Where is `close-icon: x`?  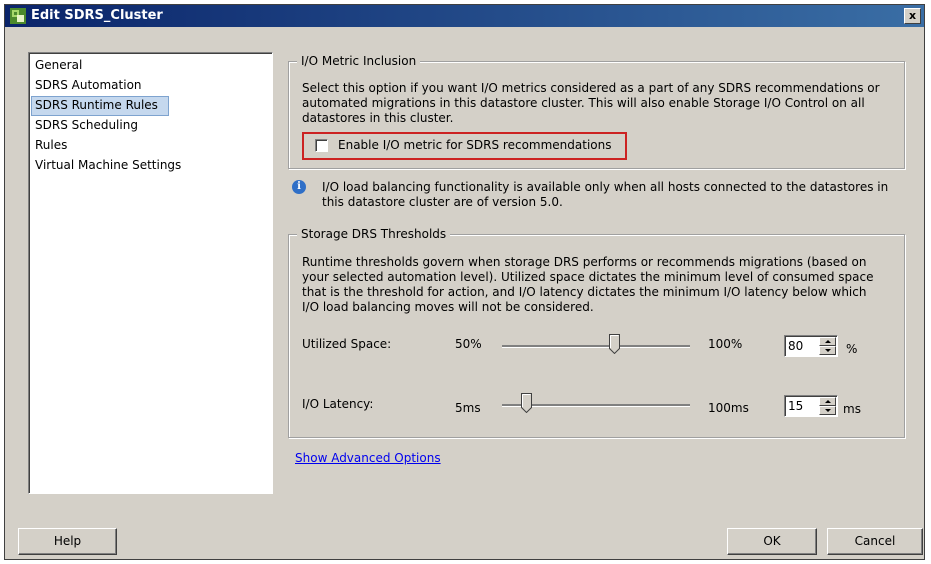
close-icon: x is located at coordinates (912, 15).